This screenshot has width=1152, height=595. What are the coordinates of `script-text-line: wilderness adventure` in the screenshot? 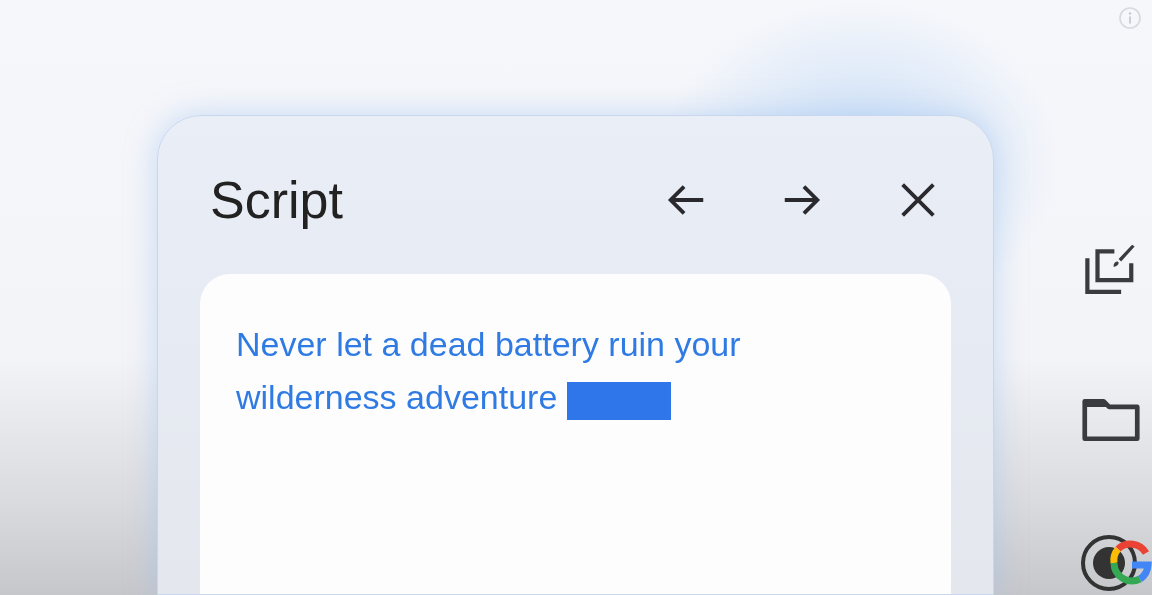 It's located at (397, 397).